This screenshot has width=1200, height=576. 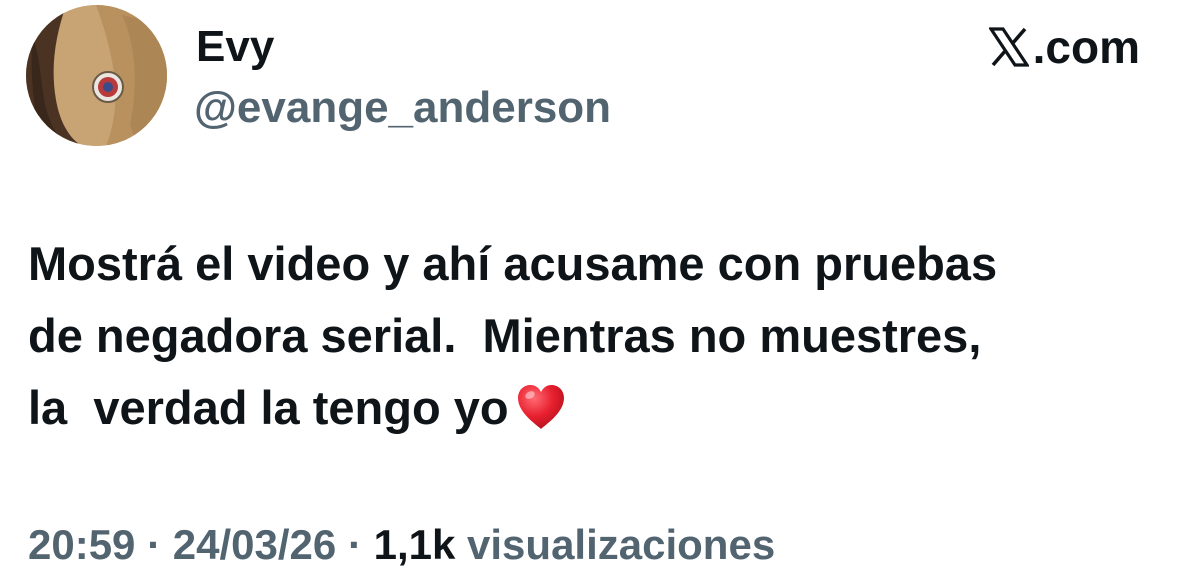 What do you see at coordinates (414, 544) in the screenshot?
I see `views-count: 1,1k` at bounding box center [414, 544].